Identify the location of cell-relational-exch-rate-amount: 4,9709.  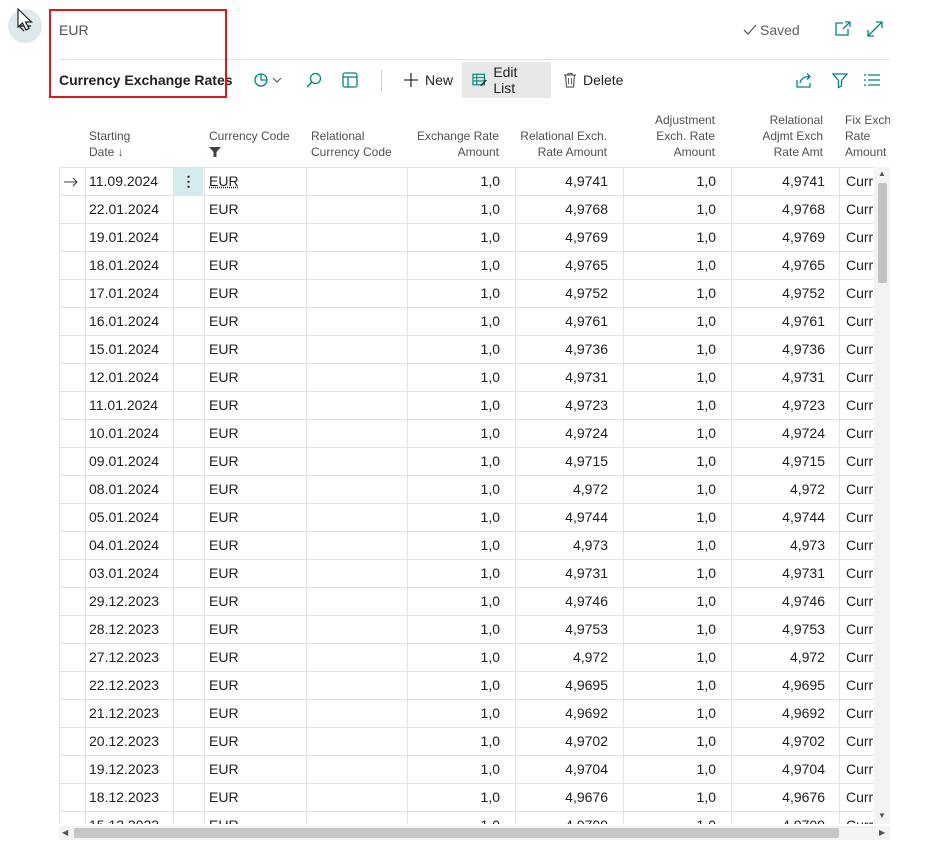
(562, 818).